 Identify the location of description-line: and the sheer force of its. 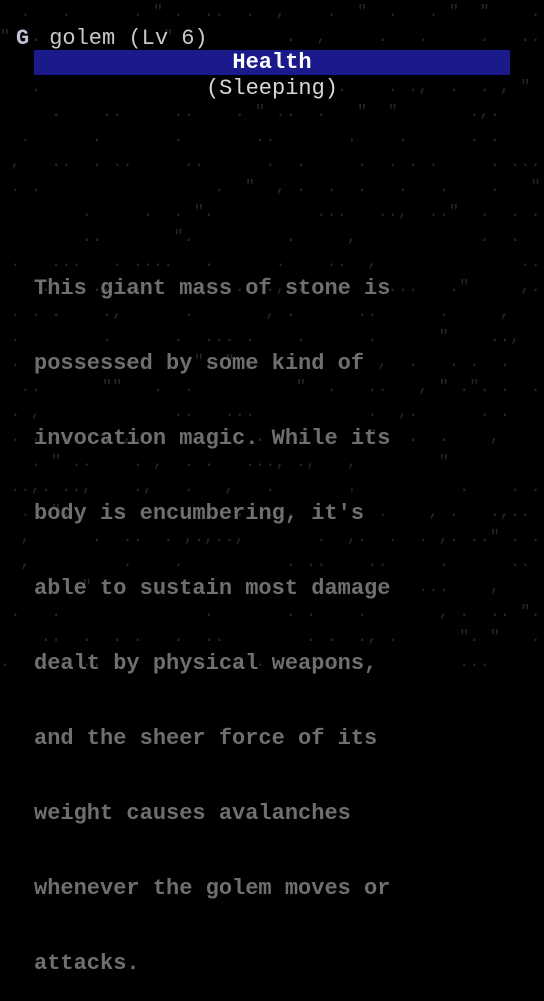
(206, 738).